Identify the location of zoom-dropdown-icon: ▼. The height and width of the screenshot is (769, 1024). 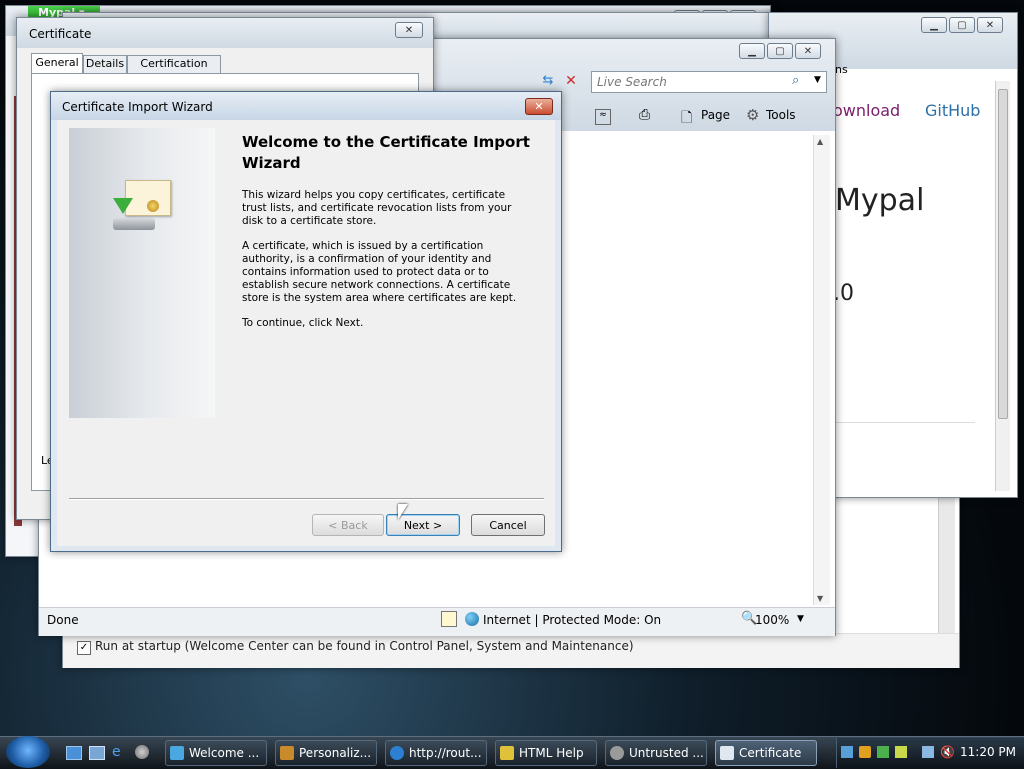
(800, 619).